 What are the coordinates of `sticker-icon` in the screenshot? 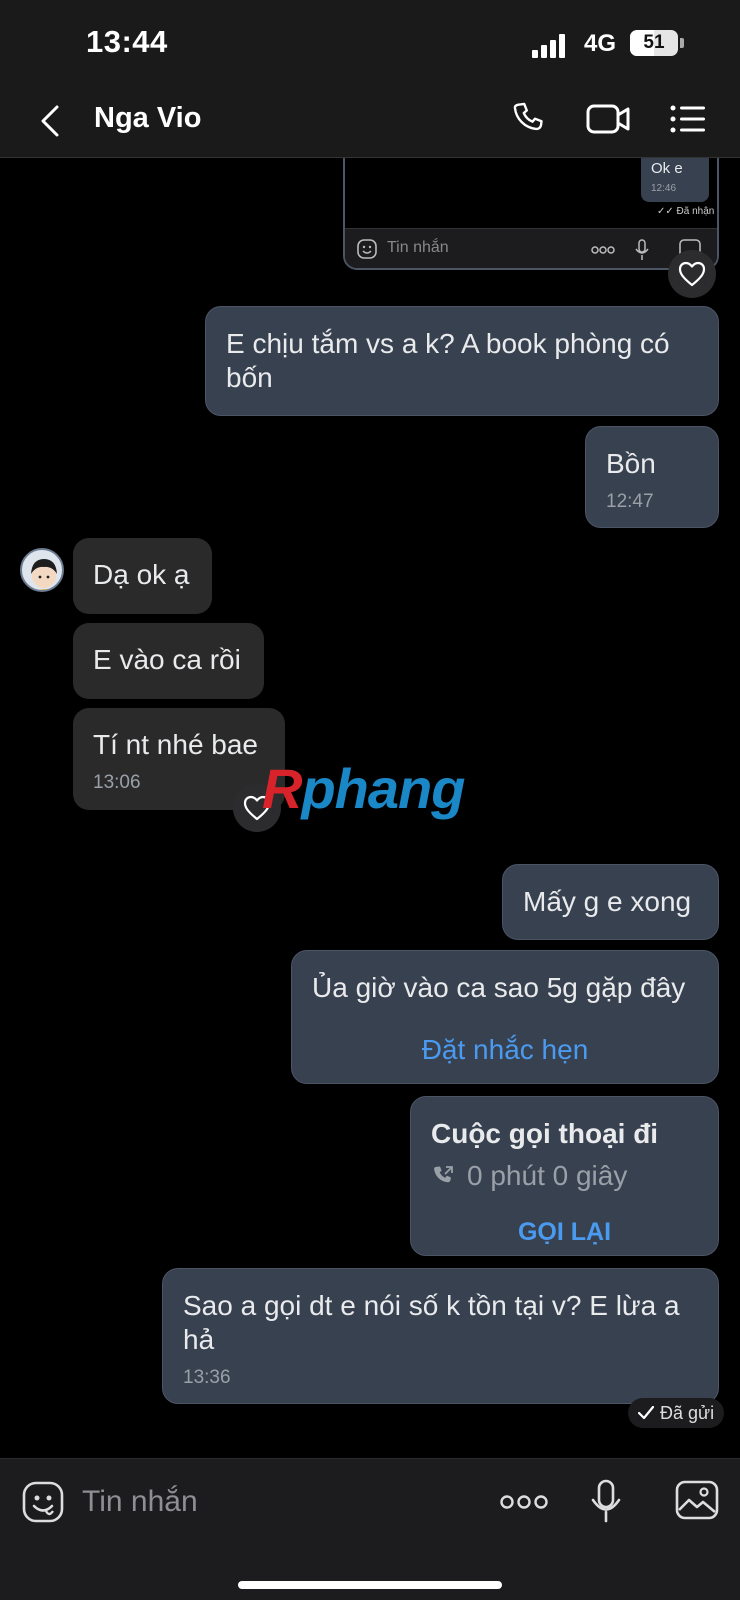 It's located at (367, 249).